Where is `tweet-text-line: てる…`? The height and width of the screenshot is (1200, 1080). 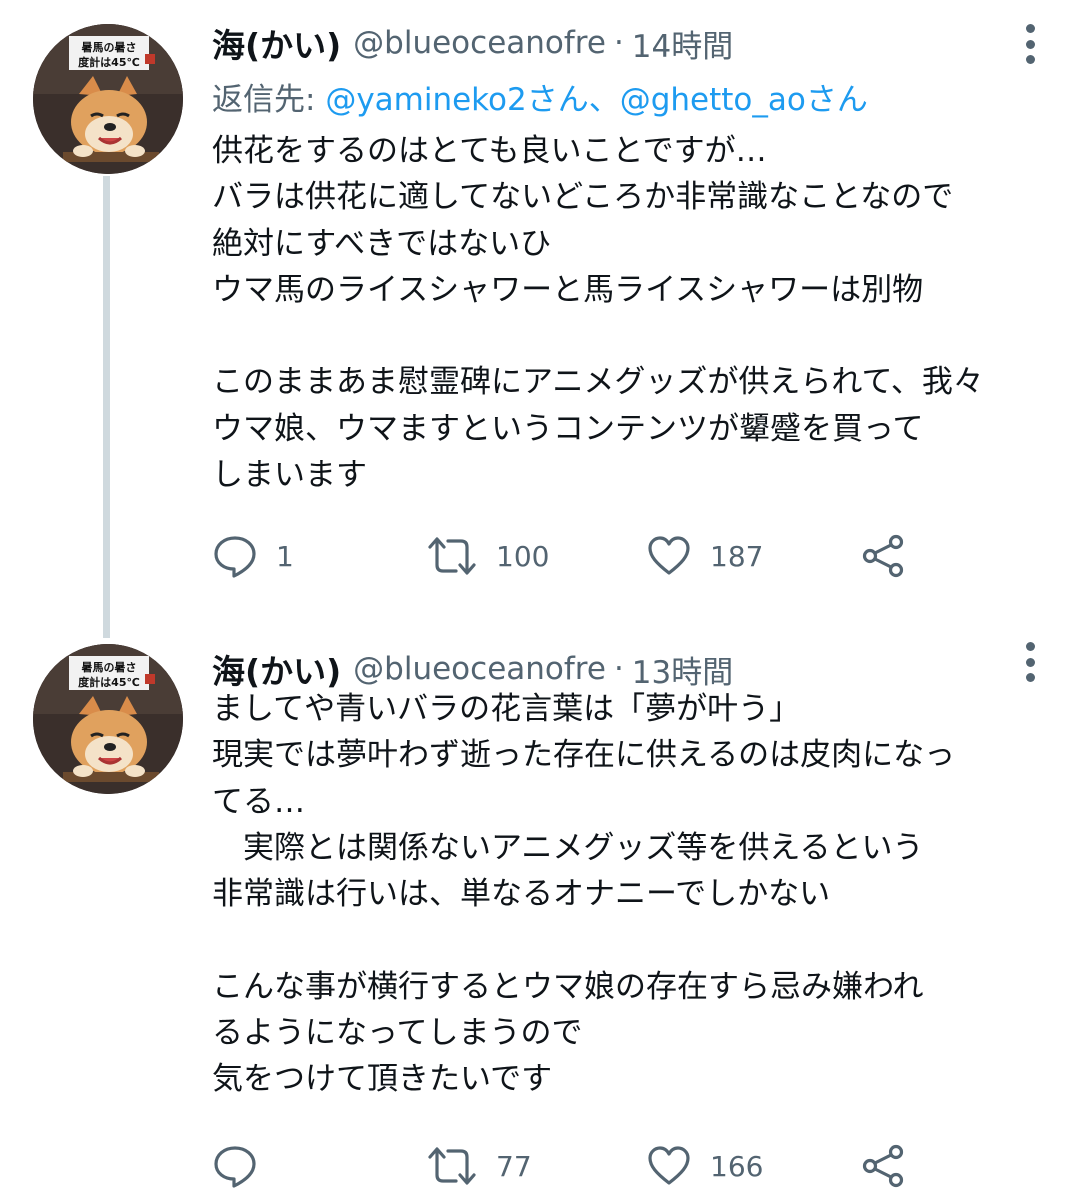 tweet-text-line: てる… is located at coordinates (258, 801).